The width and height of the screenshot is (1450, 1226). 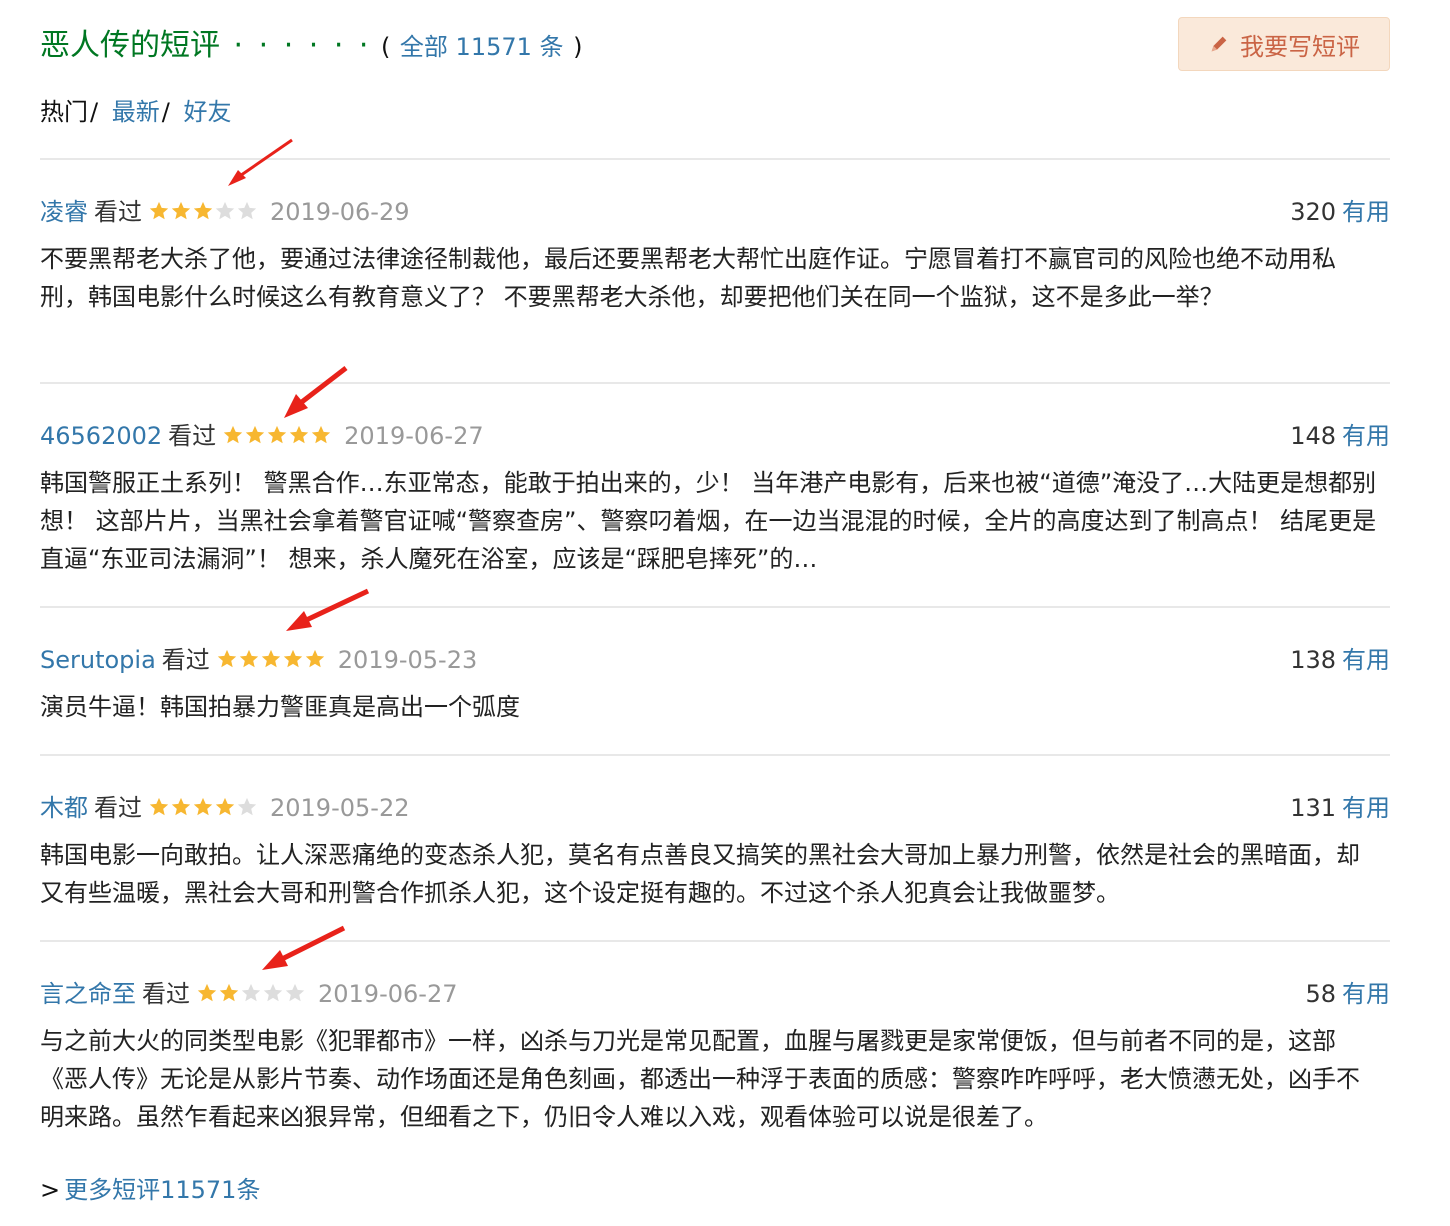 I want to click on more-comments: > 更多短评11571条, so click(x=150, y=1187).